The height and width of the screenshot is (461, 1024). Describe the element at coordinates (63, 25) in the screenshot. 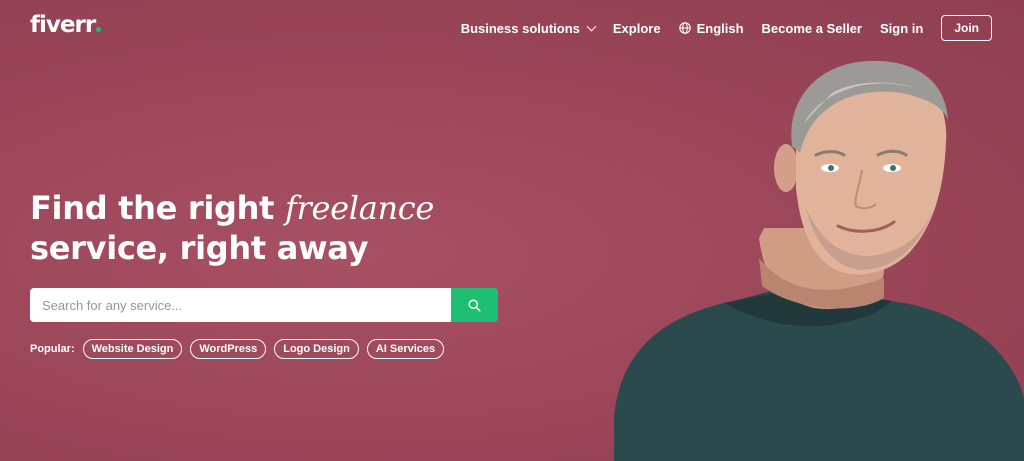

I see `logo-text: fiverr` at that location.